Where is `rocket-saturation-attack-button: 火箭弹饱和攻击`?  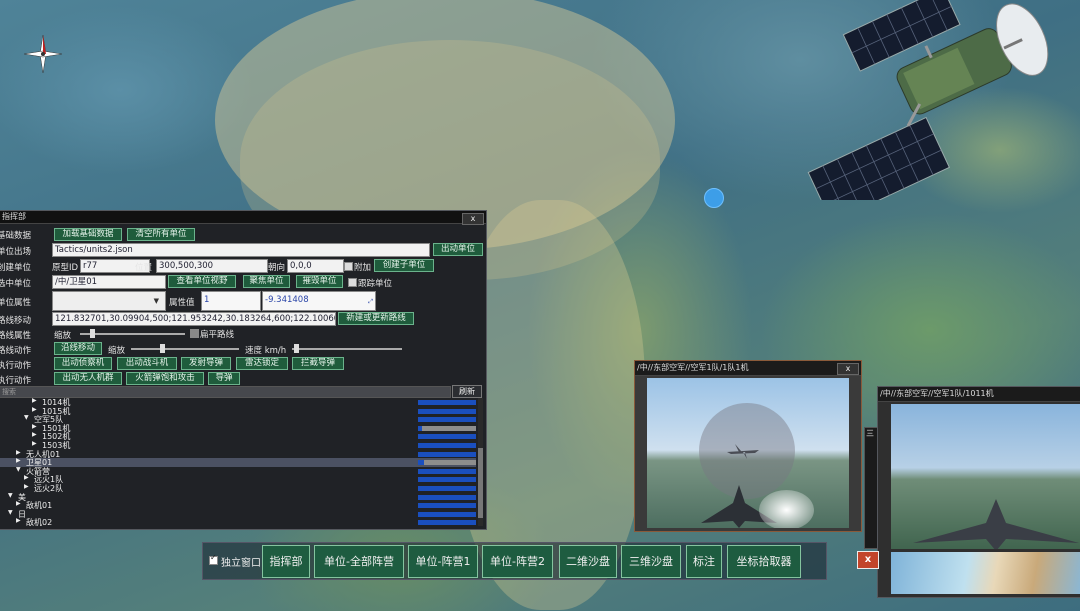 rocket-saturation-attack-button: 火箭弹饱和攻击 is located at coordinates (165, 378).